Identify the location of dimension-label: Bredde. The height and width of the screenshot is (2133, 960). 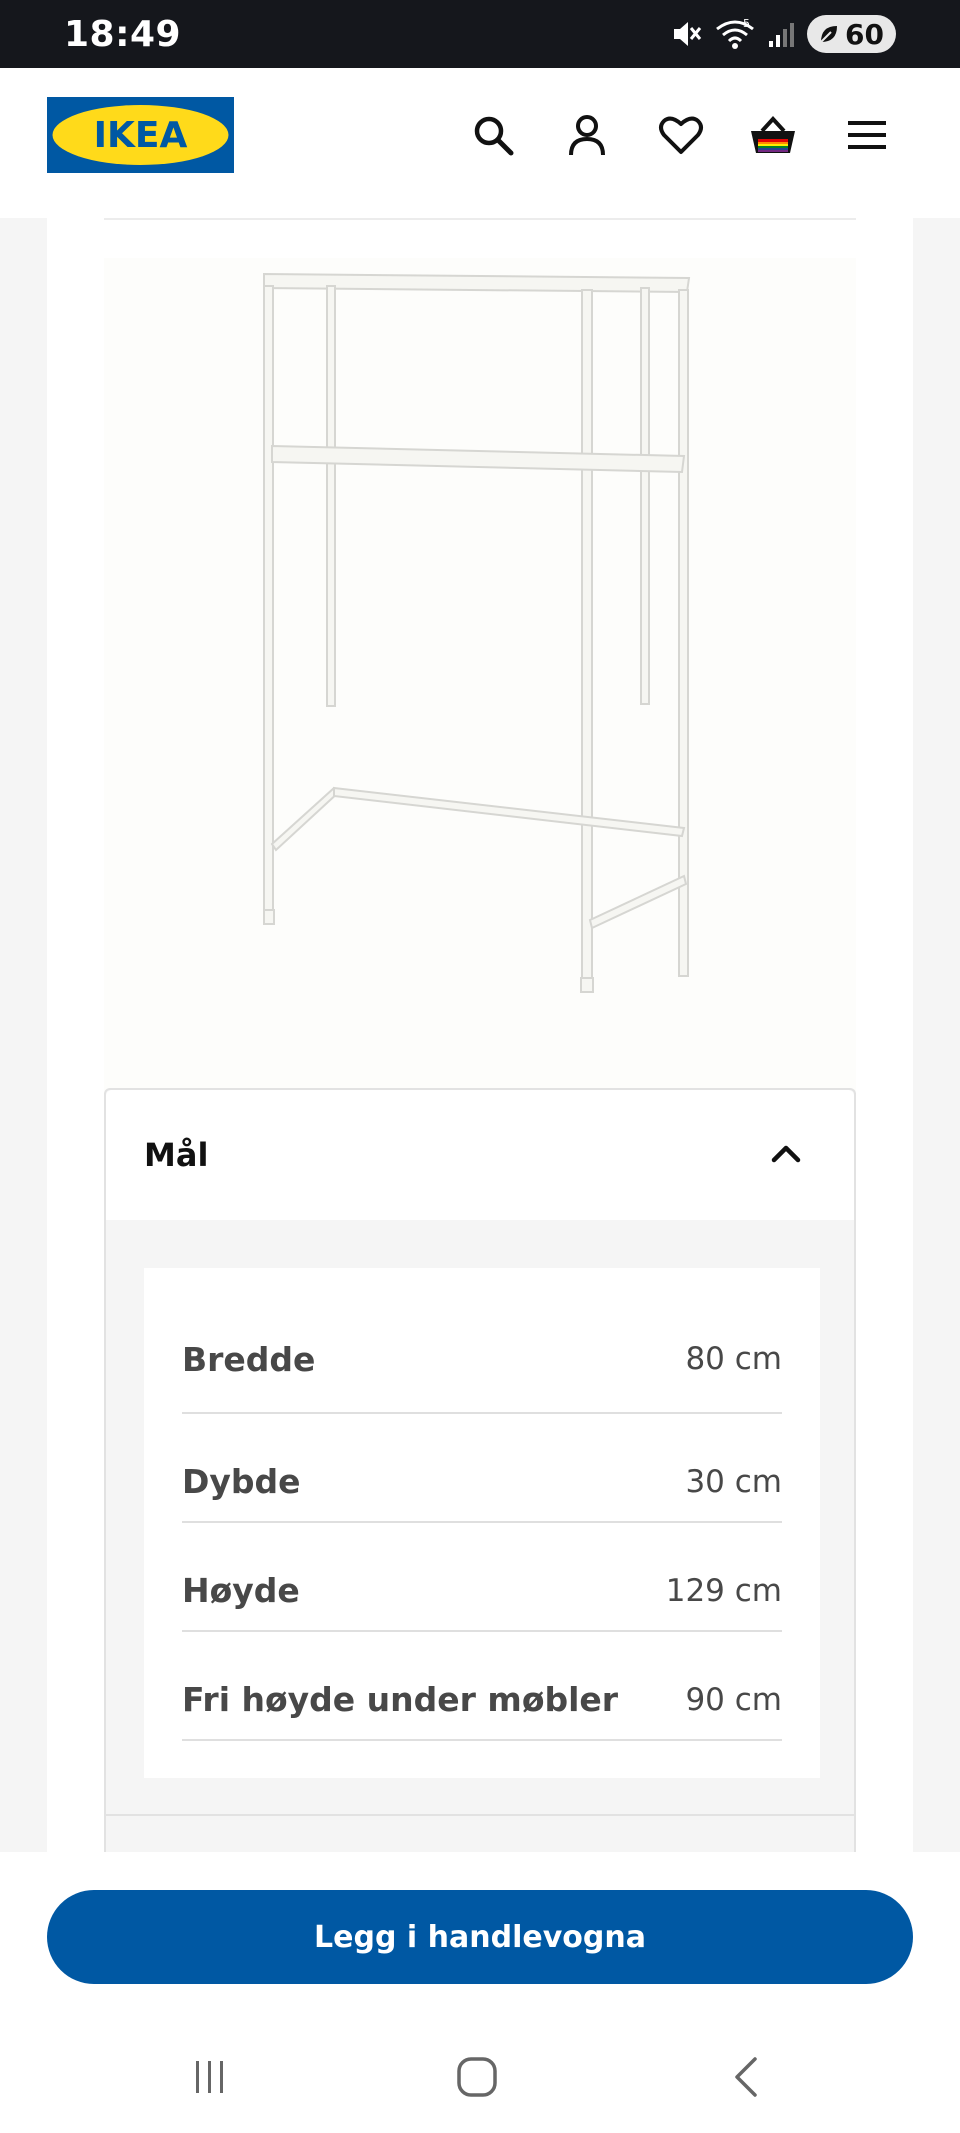
(249, 1359).